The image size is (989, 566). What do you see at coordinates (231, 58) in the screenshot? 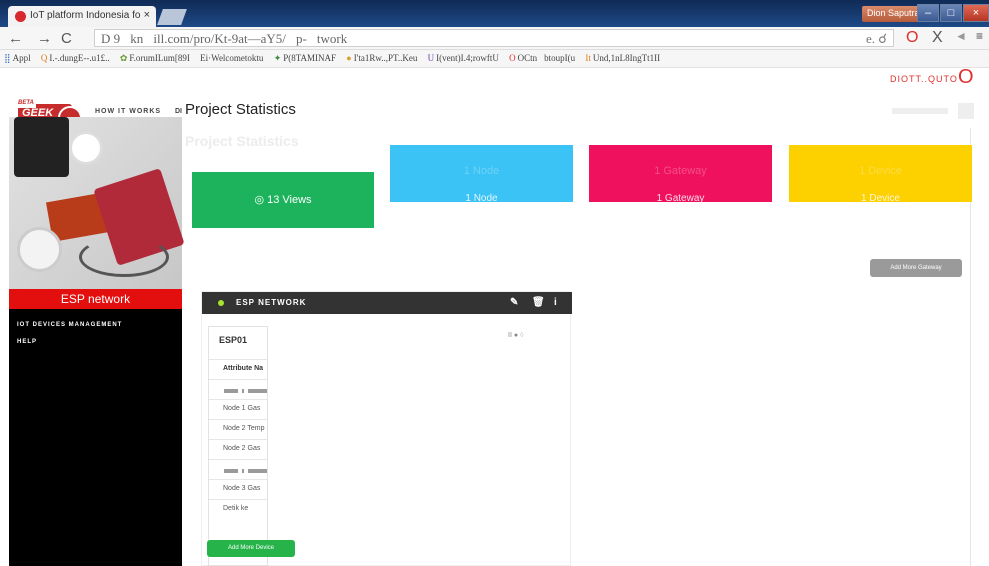
I see `bookmark-item: Ei·Welcometoktu` at bounding box center [231, 58].